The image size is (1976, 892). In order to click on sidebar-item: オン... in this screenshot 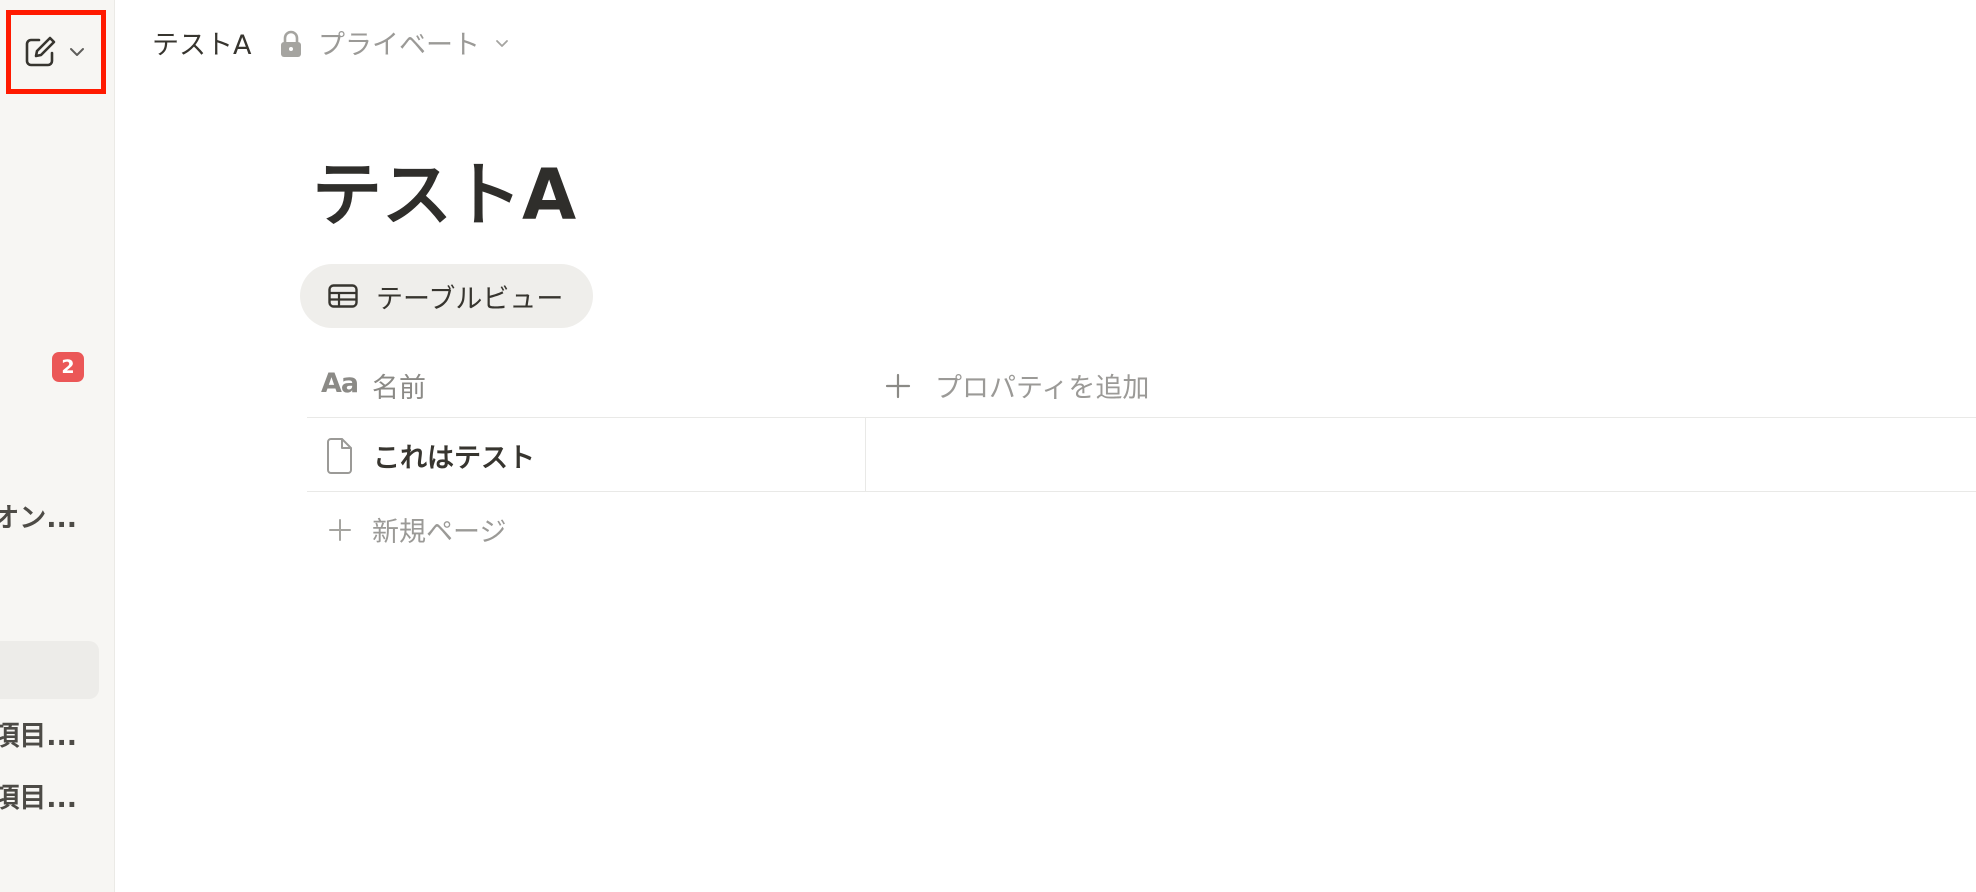, I will do `click(38, 515)`.